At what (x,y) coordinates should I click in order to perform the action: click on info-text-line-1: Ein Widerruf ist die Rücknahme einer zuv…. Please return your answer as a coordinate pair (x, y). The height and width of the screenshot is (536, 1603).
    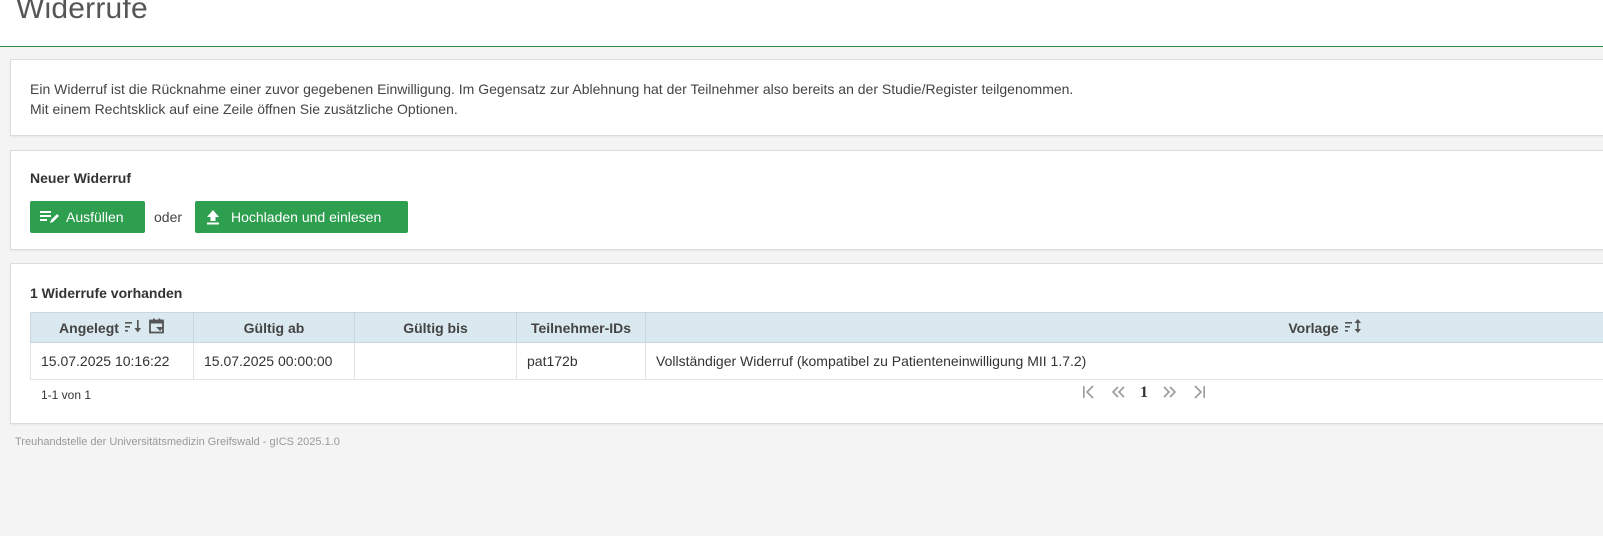
    Looking at the image, I should click on (552, 89).